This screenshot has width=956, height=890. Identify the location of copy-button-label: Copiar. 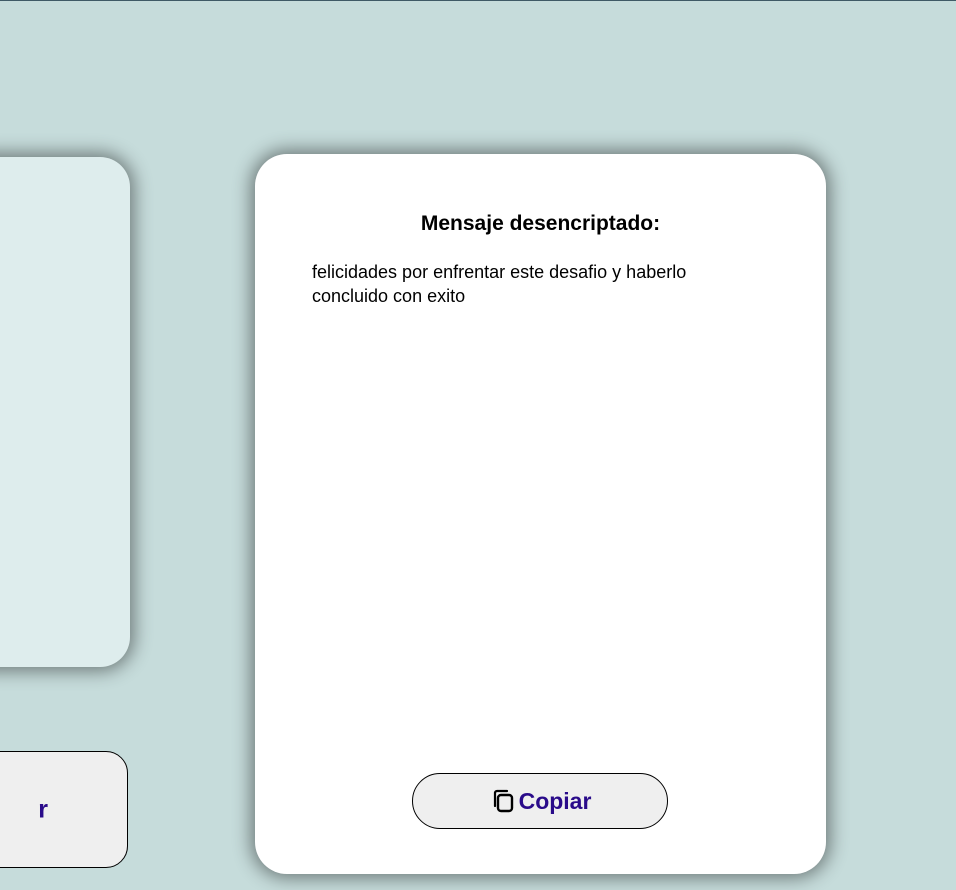
(555, 800).